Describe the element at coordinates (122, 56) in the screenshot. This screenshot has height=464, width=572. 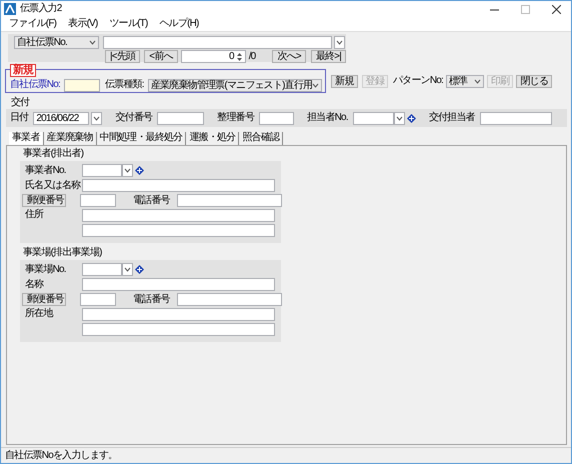
I see `first-button: |<先頭` at that location.